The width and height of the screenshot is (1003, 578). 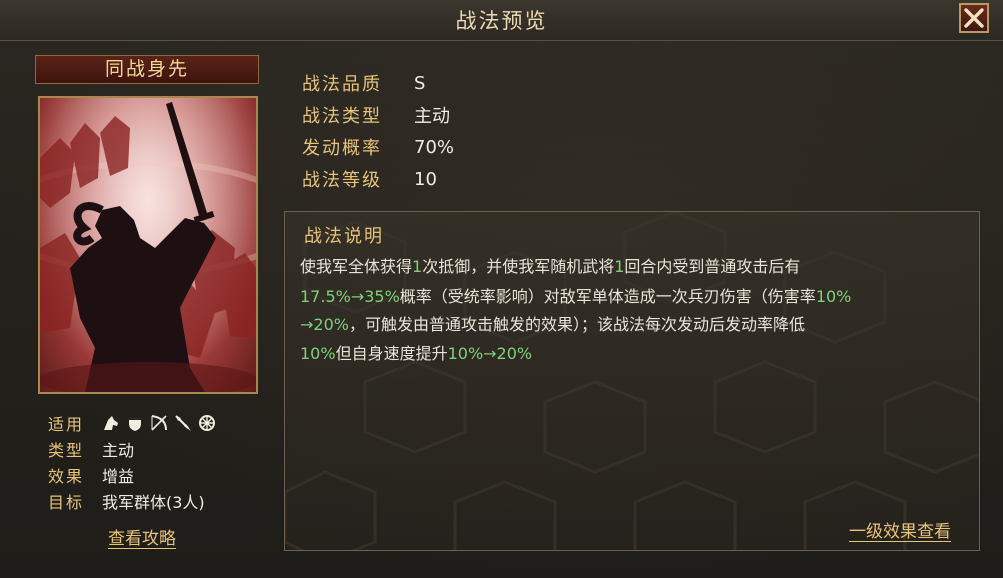 I want to click on description-line: →20%，可触发由普通攻击触发的效果）；该战法每次发动后发动率降低, so click(x=552, y=323).